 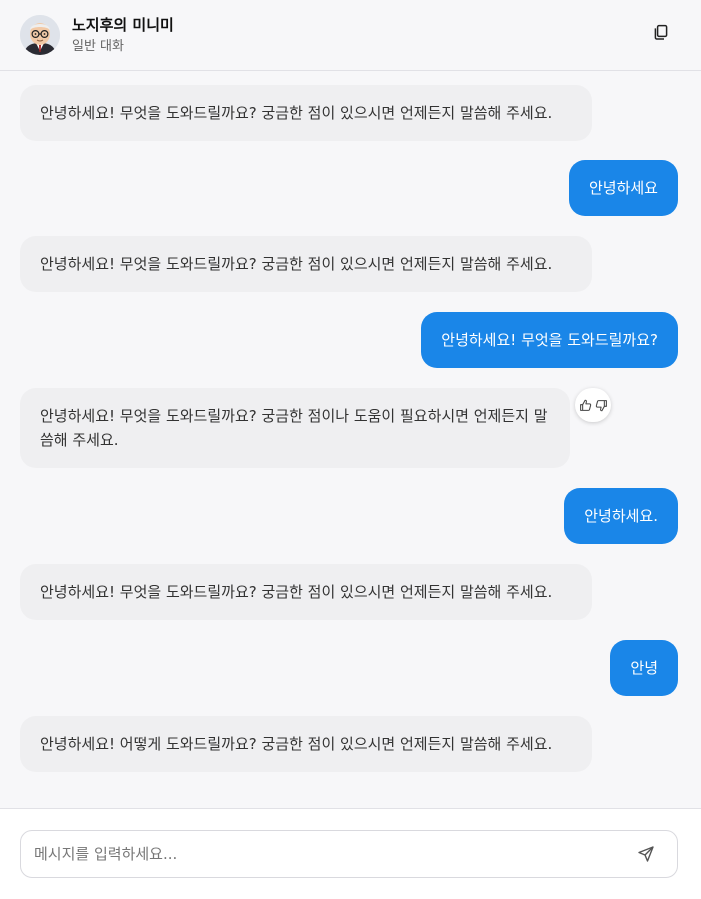 What do you see at coordinates (644, 668) in the screenshot?
I see `user-message: 안녕` at bounding box center [644, 668].